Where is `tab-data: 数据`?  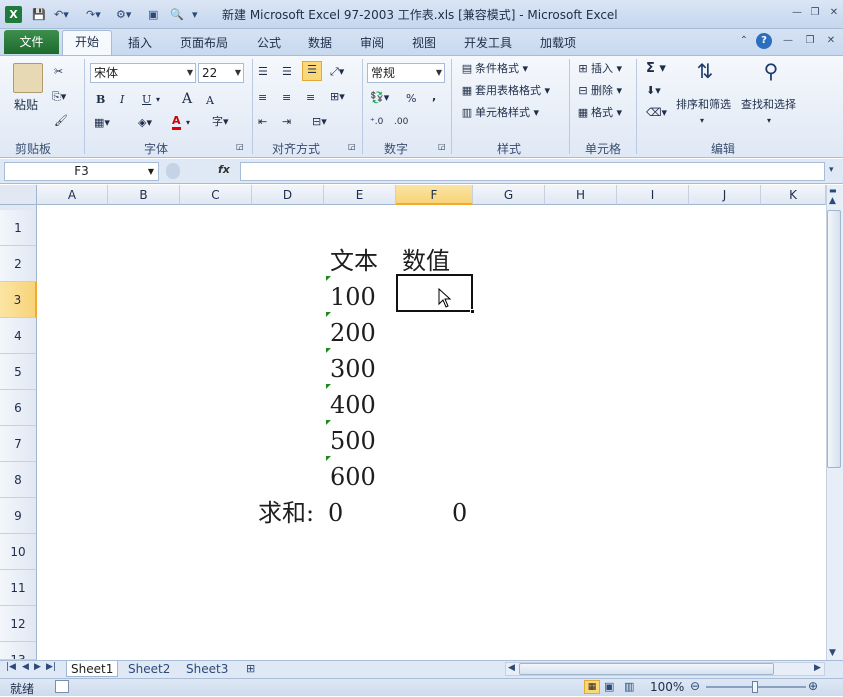 tab-data: 数据 is located at coordinates (320, 42).